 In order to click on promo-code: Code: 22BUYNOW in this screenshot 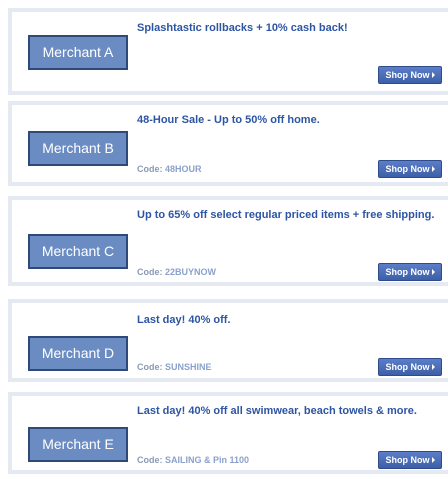, I will do `click(176, 272)`.